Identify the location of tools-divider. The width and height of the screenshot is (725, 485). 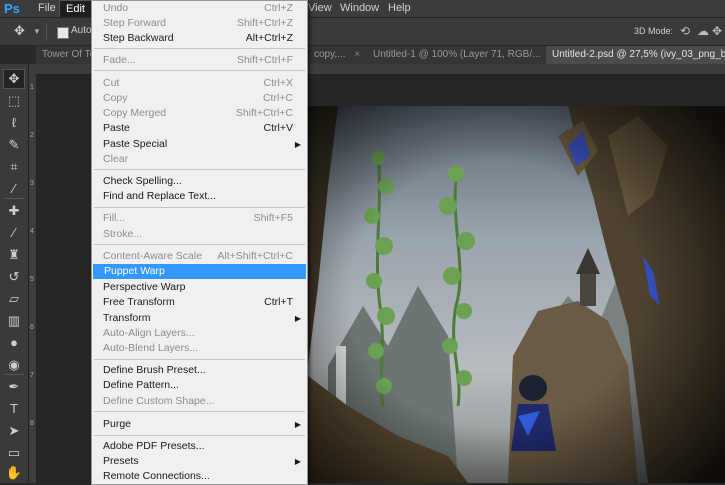
(14, 198).